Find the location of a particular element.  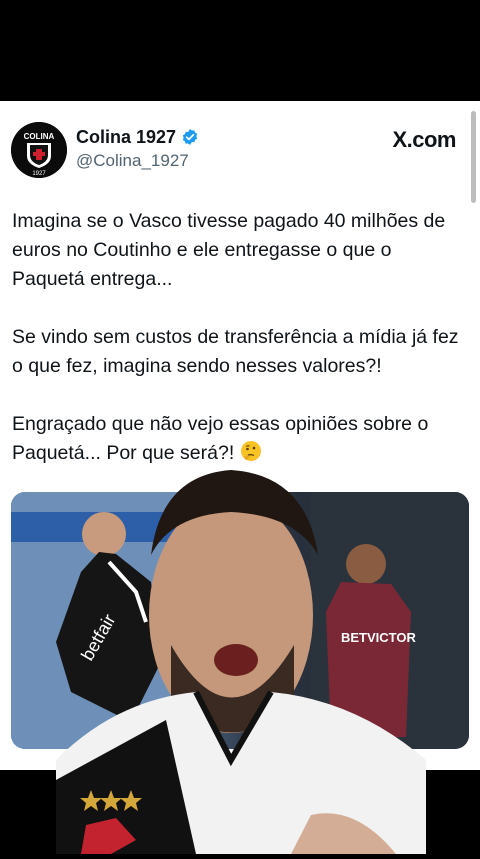

colina-logo-icon: COLINA 1927 is located at coordinates (39, 150).